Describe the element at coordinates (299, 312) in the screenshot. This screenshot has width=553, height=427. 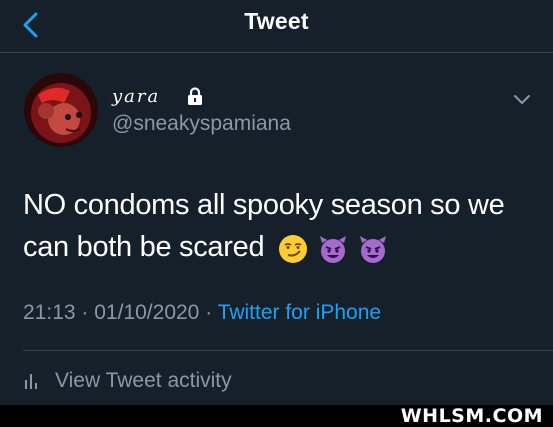
I see `tweet-source-link: Twitter for iPhone` at that location.